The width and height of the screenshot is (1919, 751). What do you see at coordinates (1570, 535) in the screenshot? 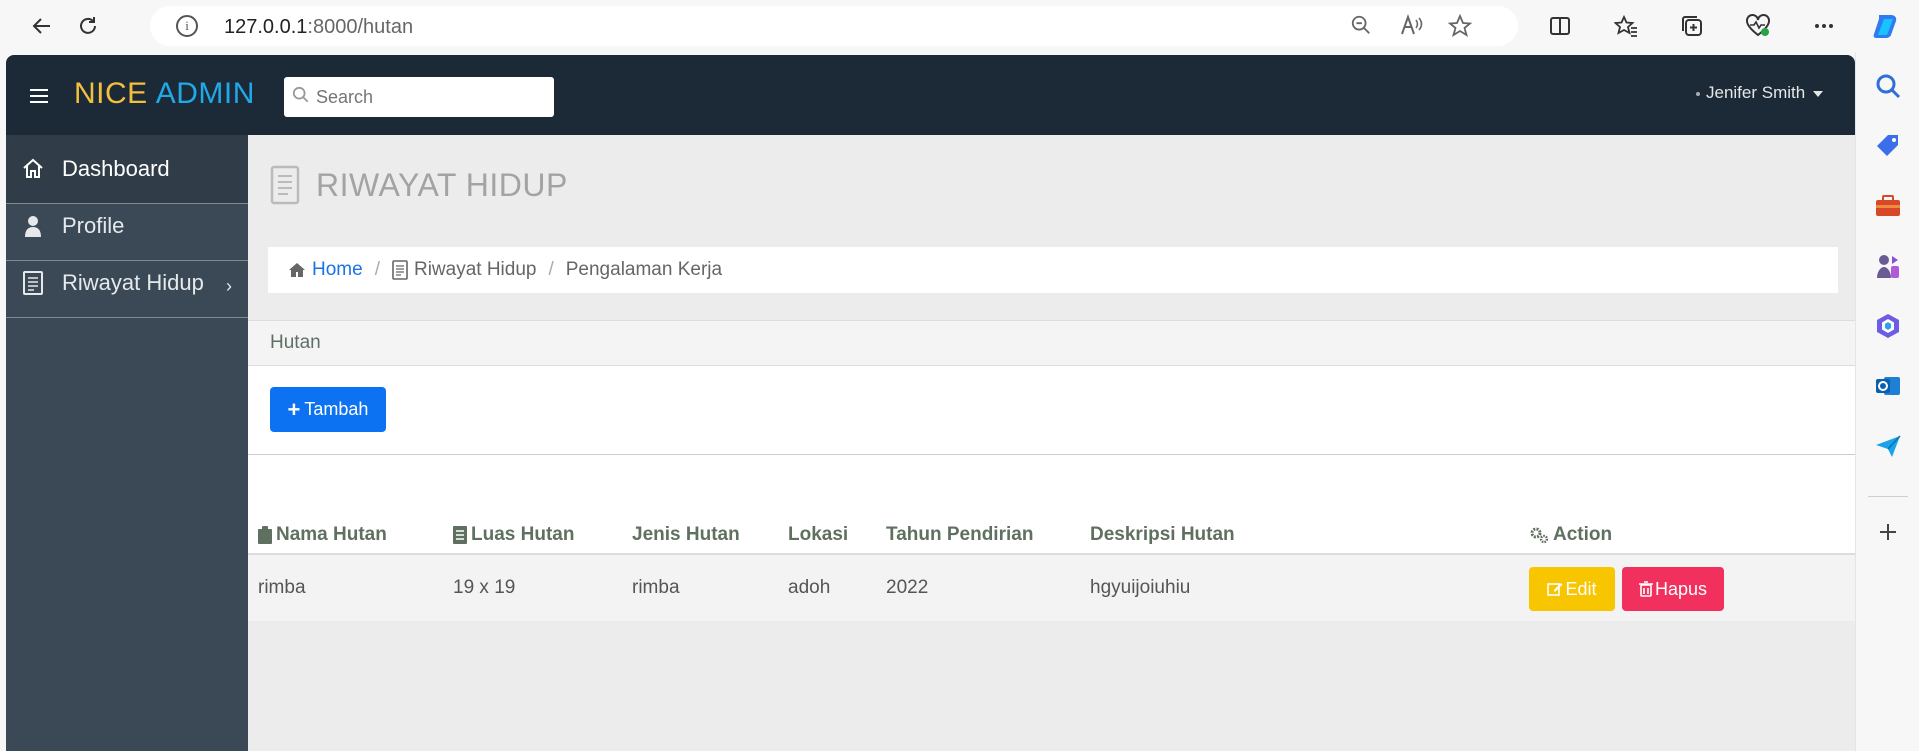
I see `header-action: Action` at bounding box center [1570, 535].